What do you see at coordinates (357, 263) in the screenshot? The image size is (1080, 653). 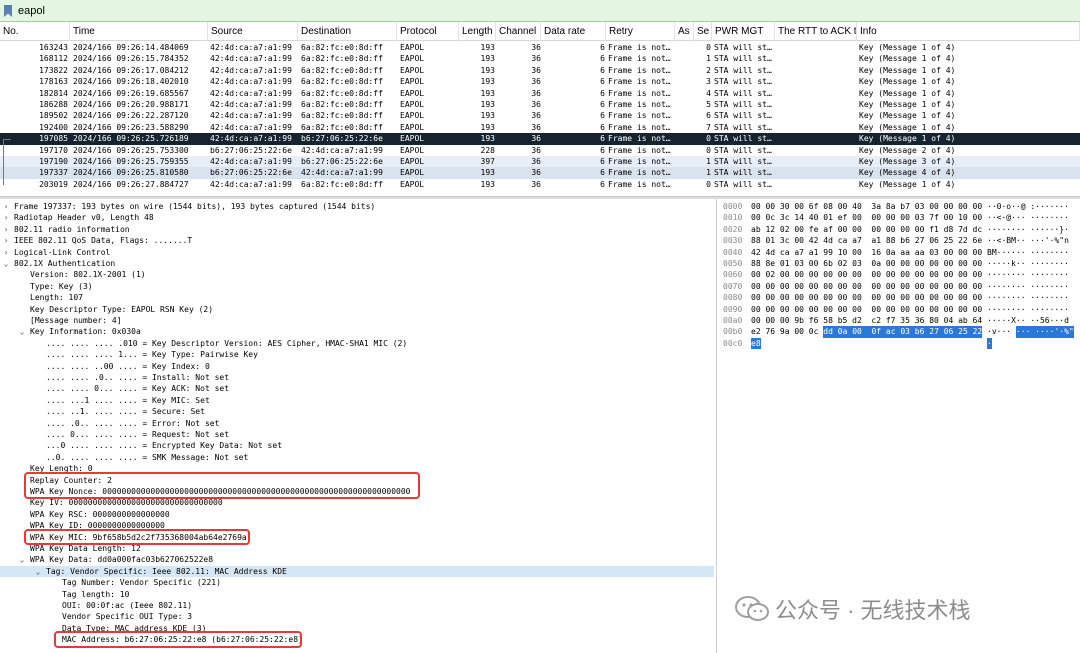 I see `detail-line: ⌄ 802.1X Authentication` at bounding box center [357, 263].